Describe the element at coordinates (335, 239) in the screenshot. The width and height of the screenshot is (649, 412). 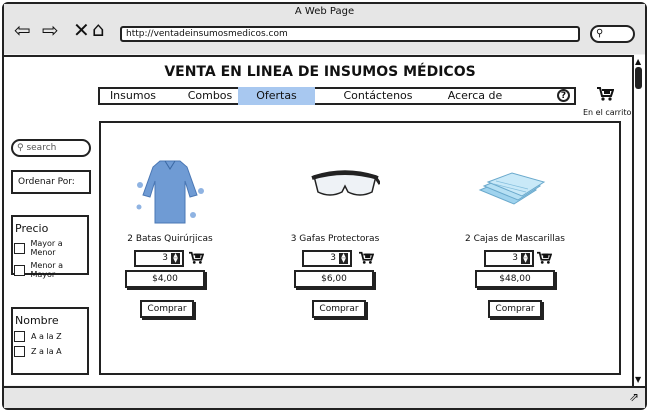
I see `product-name: 3 Gafas Protectoras` at that location.